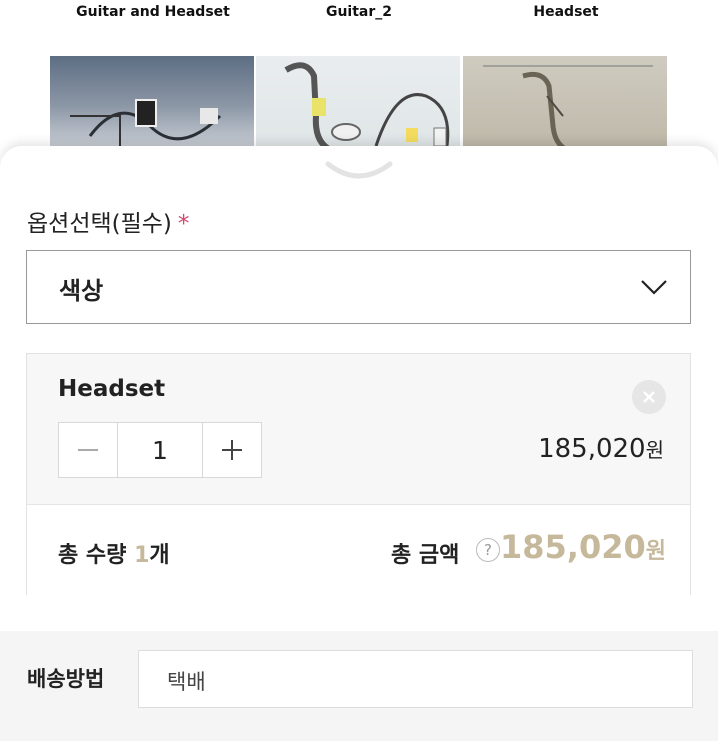 The height and width of the screenshot is (741, 718). I want to click on thumbnail-label: Headset, so click(566, 12).